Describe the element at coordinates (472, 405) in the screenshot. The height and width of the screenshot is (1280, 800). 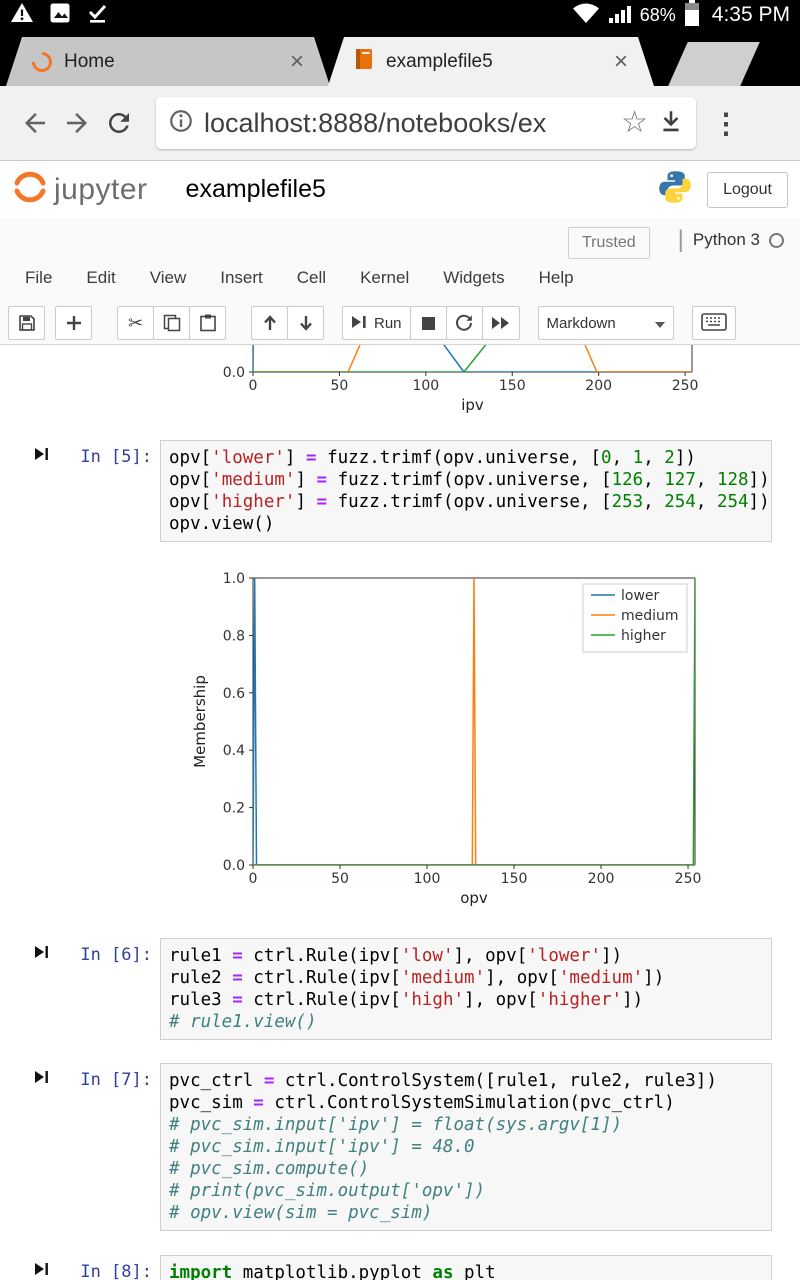
I see `svg-text: ipv` at that location.